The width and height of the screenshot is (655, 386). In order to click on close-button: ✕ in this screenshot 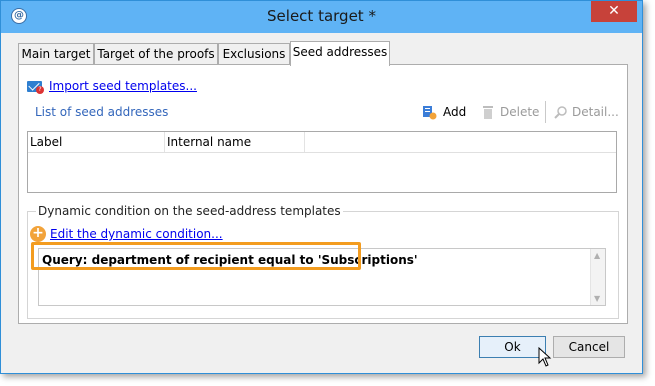, I will do `click(614, 11)`.